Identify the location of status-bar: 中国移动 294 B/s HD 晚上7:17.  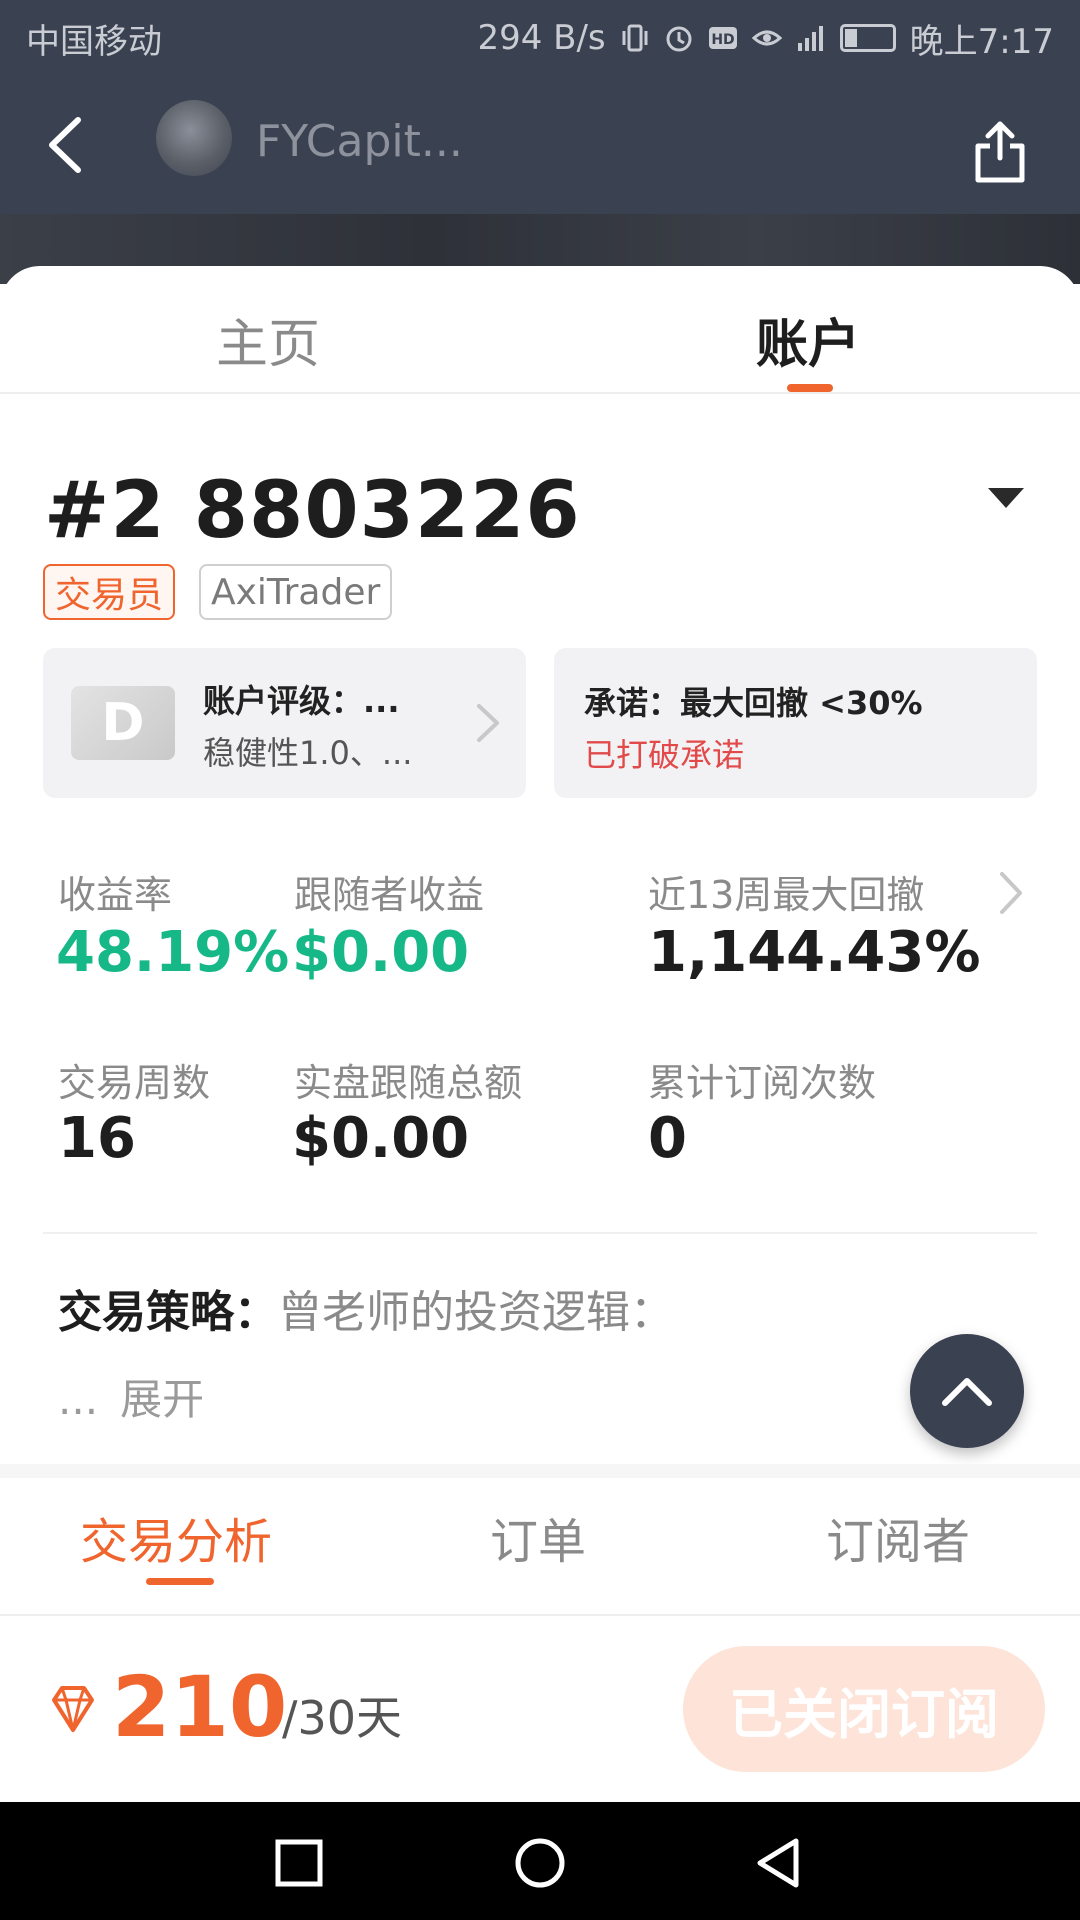
(540, 38).